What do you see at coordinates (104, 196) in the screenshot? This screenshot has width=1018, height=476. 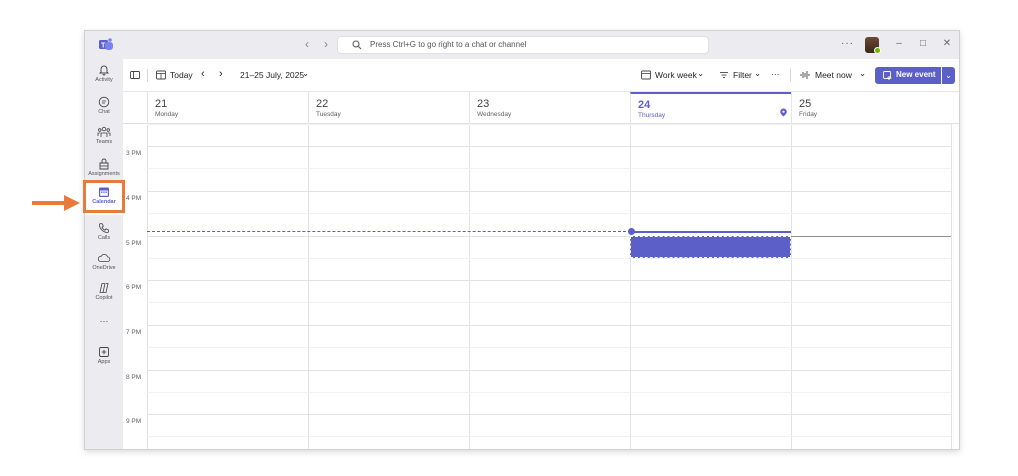 I see `highlight-box` at bounding box center [104, 196].